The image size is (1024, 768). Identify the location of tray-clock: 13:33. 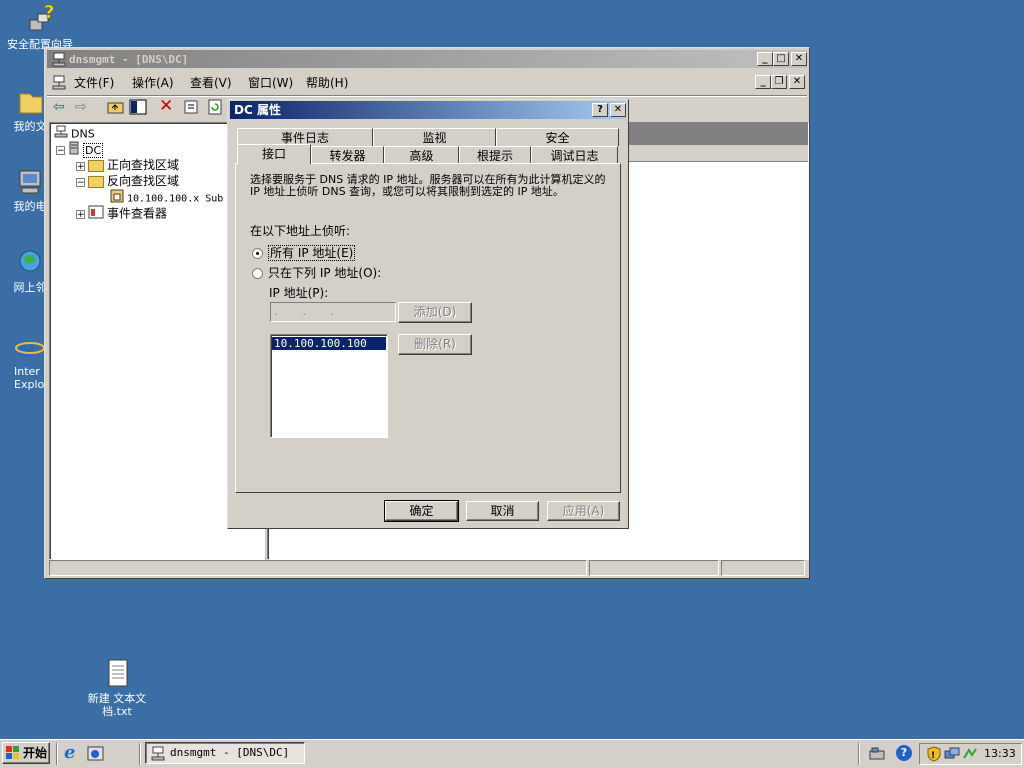
(1000, 753).